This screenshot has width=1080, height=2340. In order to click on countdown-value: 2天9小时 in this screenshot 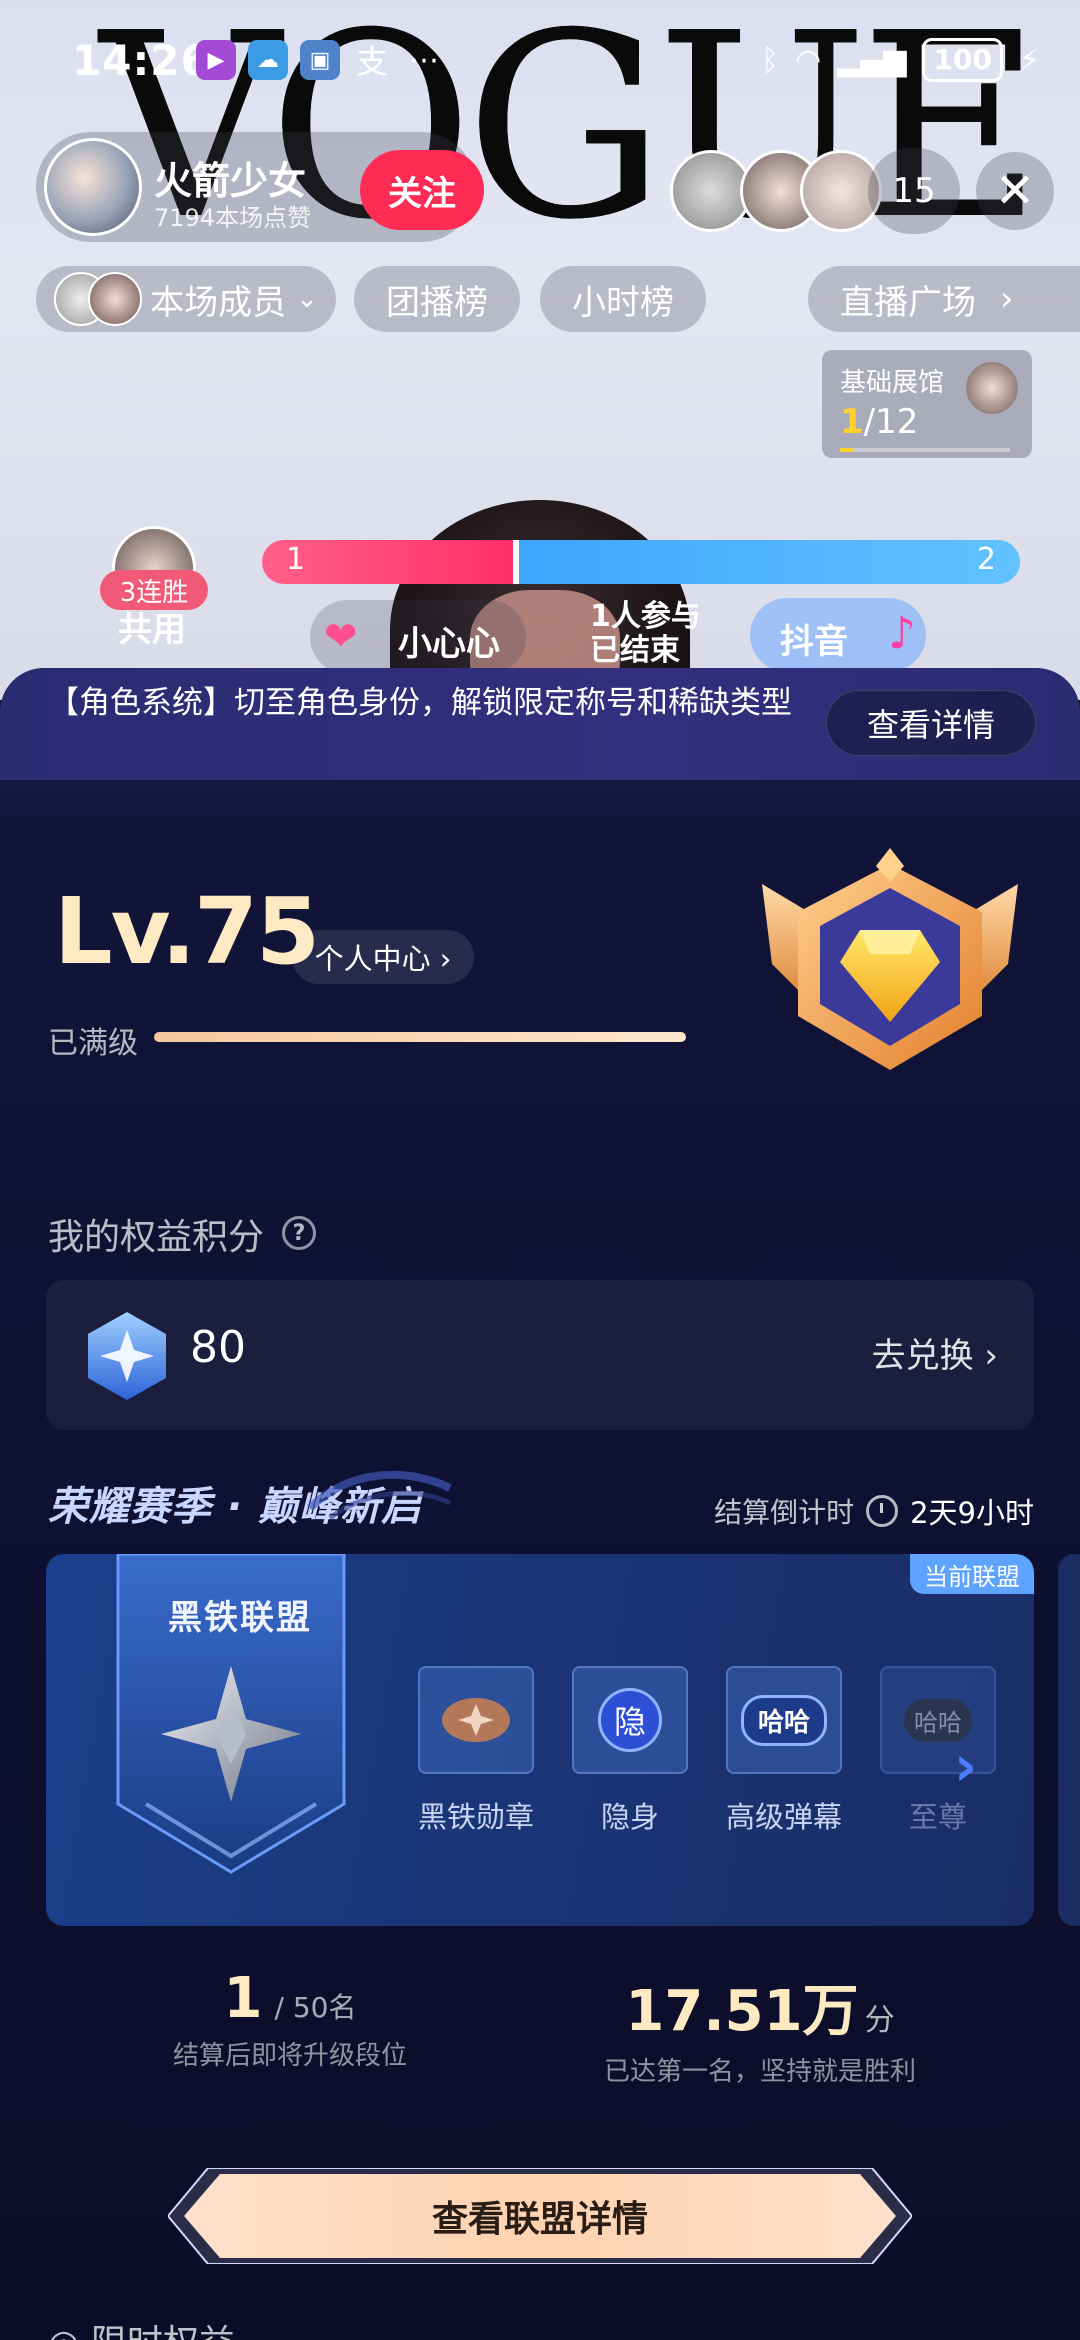, I will do `click(972, 1513)`.